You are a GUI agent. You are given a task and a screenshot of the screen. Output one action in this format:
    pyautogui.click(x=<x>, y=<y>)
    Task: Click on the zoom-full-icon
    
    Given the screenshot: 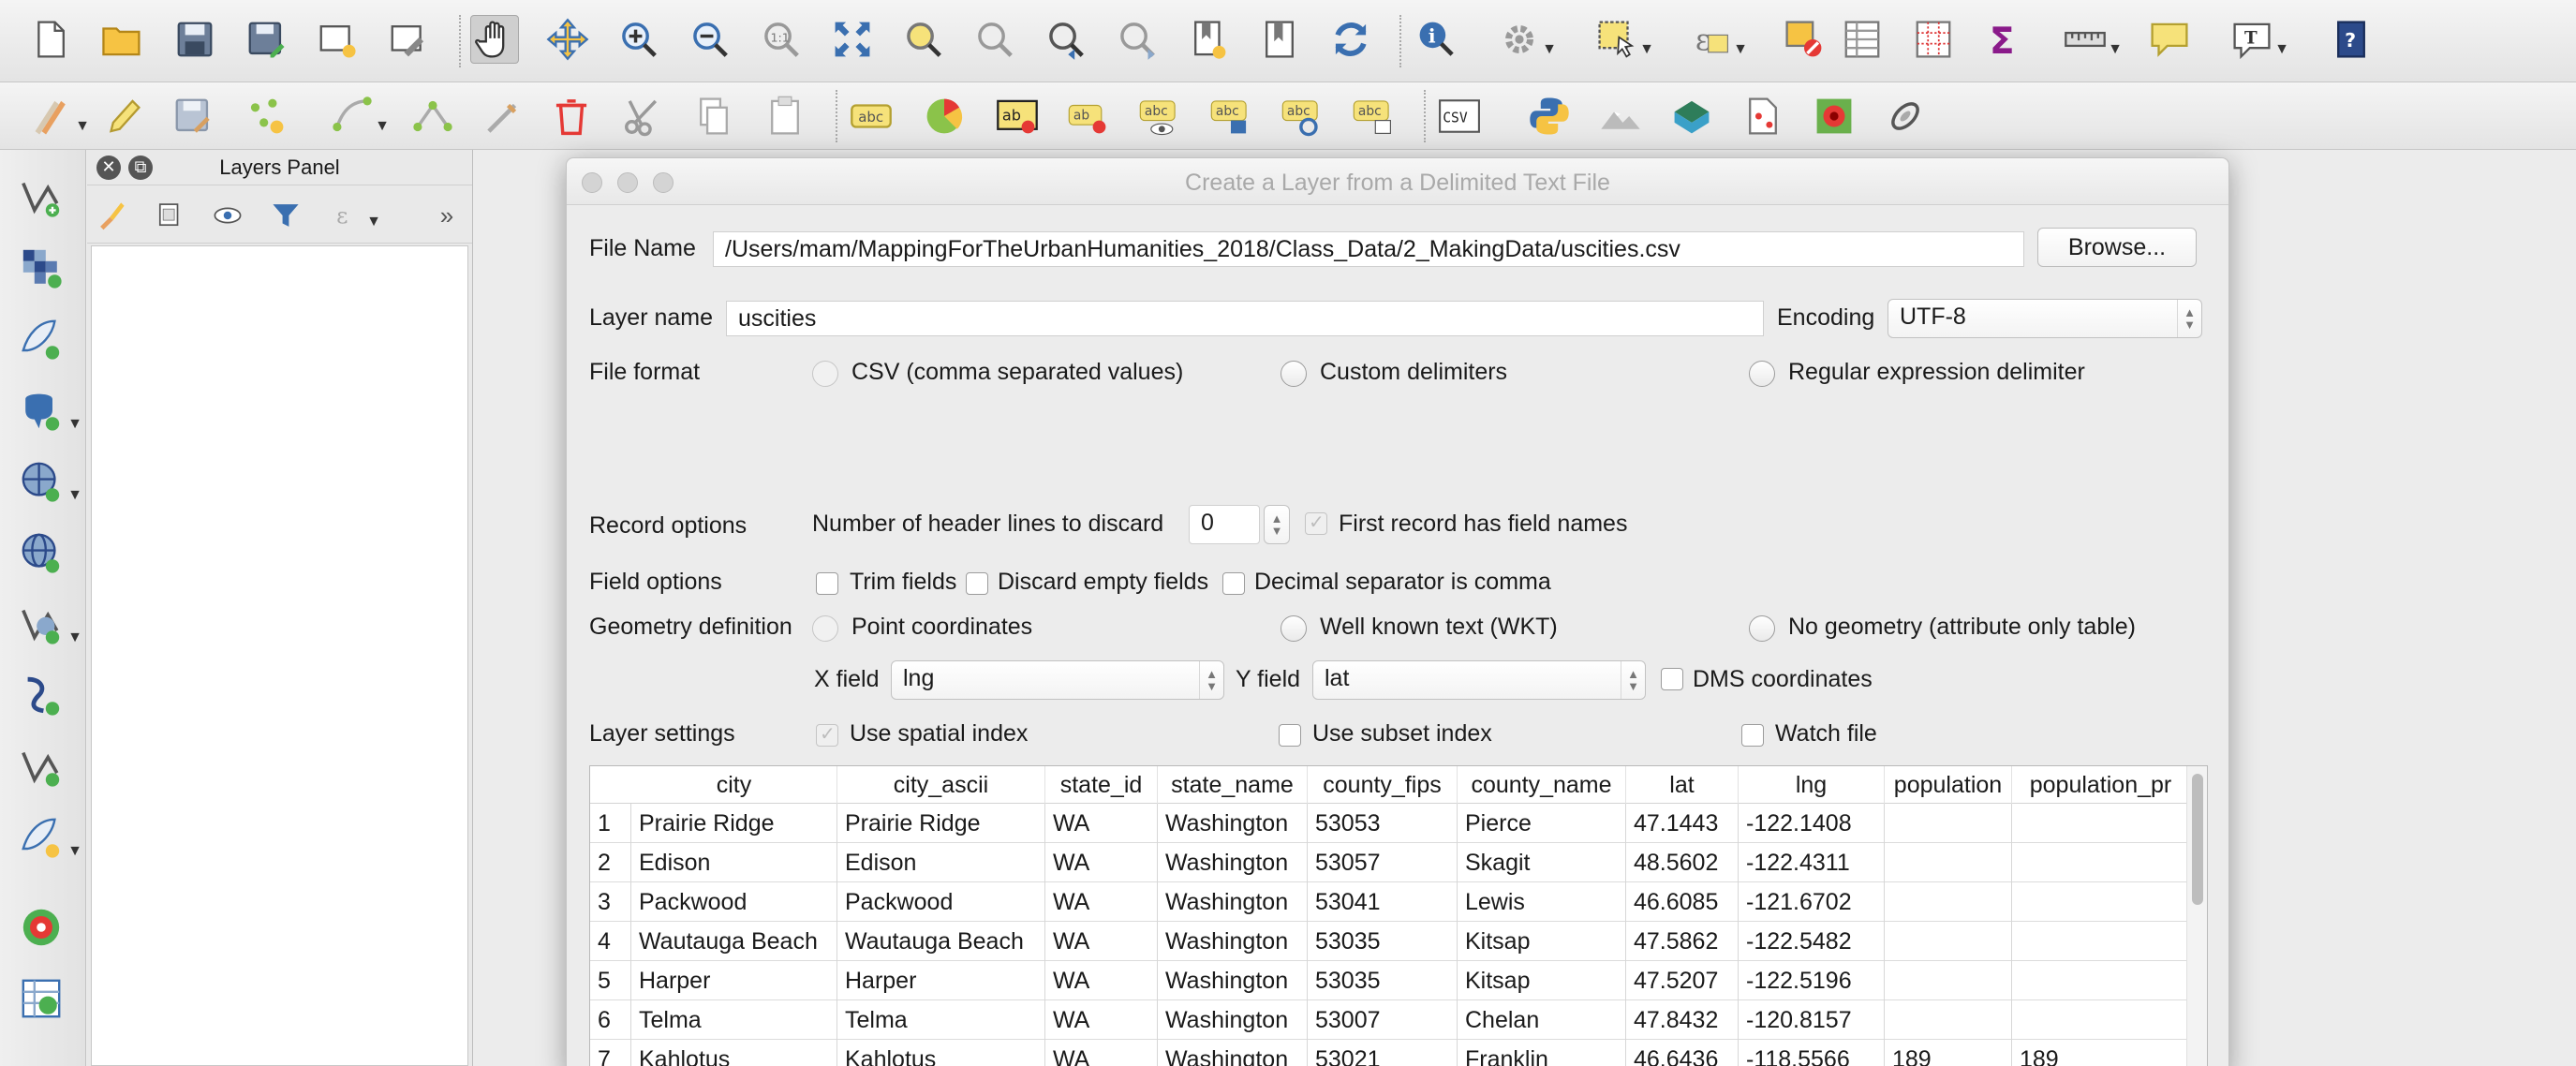 What is the action you would take?
    pyautogui.click(x=853, y=39)
    